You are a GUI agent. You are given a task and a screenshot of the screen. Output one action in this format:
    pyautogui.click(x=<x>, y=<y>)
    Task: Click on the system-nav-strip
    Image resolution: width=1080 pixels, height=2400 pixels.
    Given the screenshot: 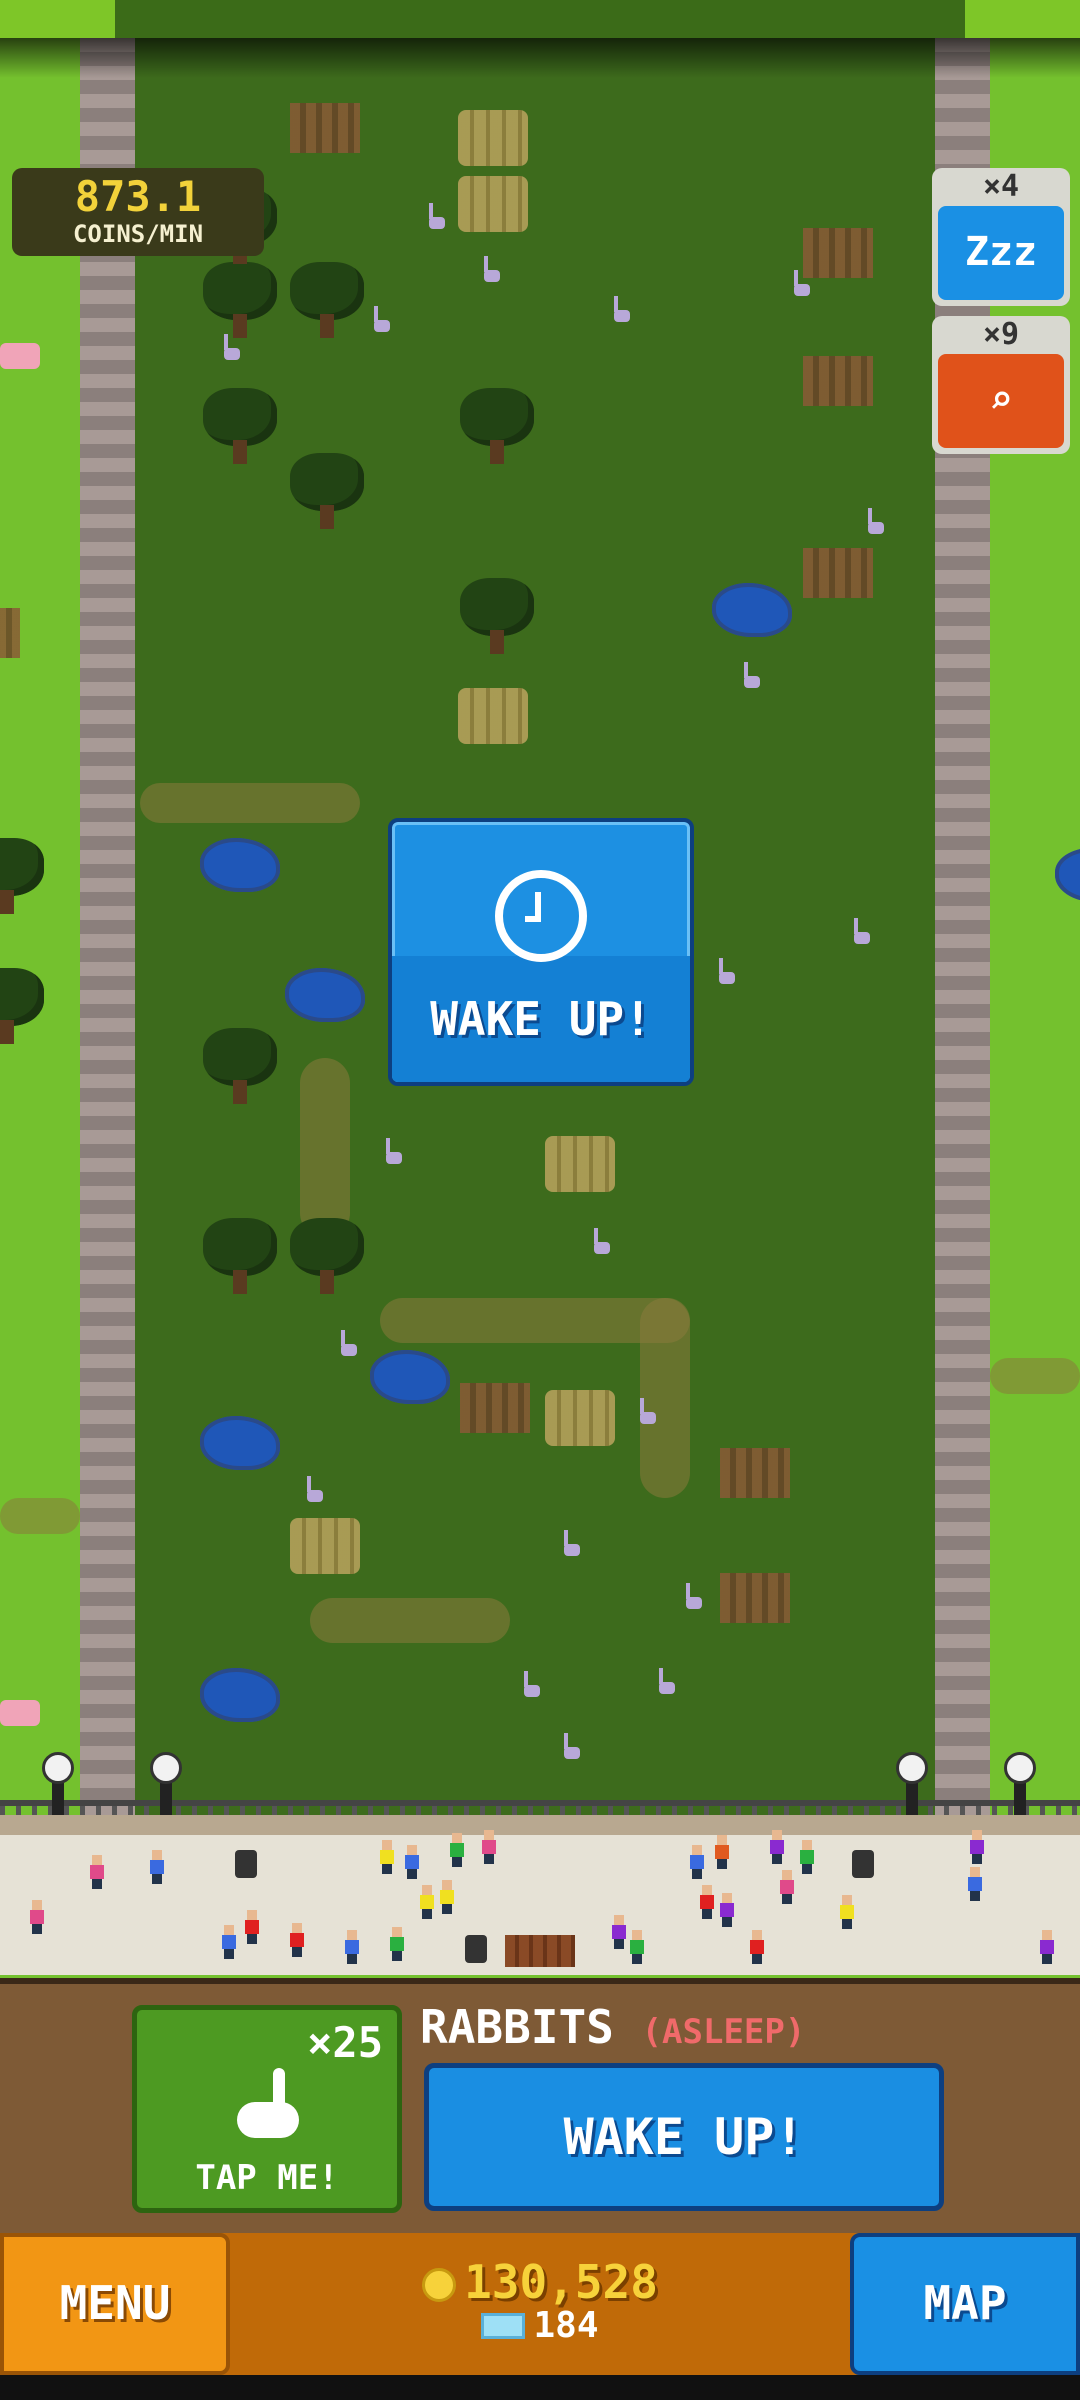 What is the action you would take?
    pyautogui.click(x=540, y=2387)
    